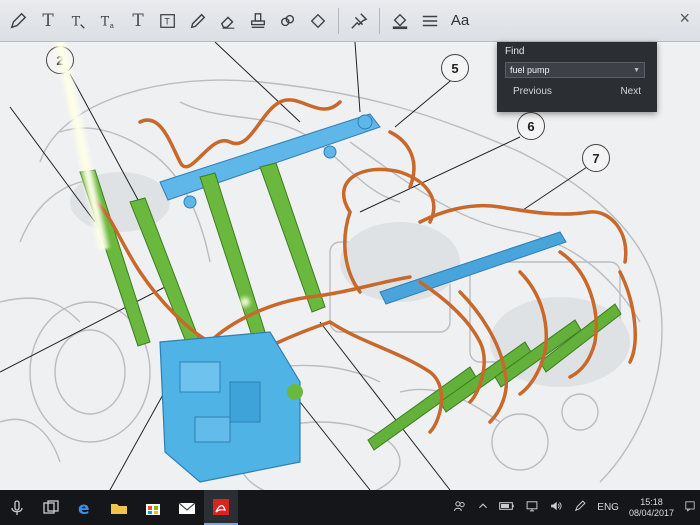 The height and width of the screenshot is (525, 700). I want to click on stamp-icon, so click(258, 21).